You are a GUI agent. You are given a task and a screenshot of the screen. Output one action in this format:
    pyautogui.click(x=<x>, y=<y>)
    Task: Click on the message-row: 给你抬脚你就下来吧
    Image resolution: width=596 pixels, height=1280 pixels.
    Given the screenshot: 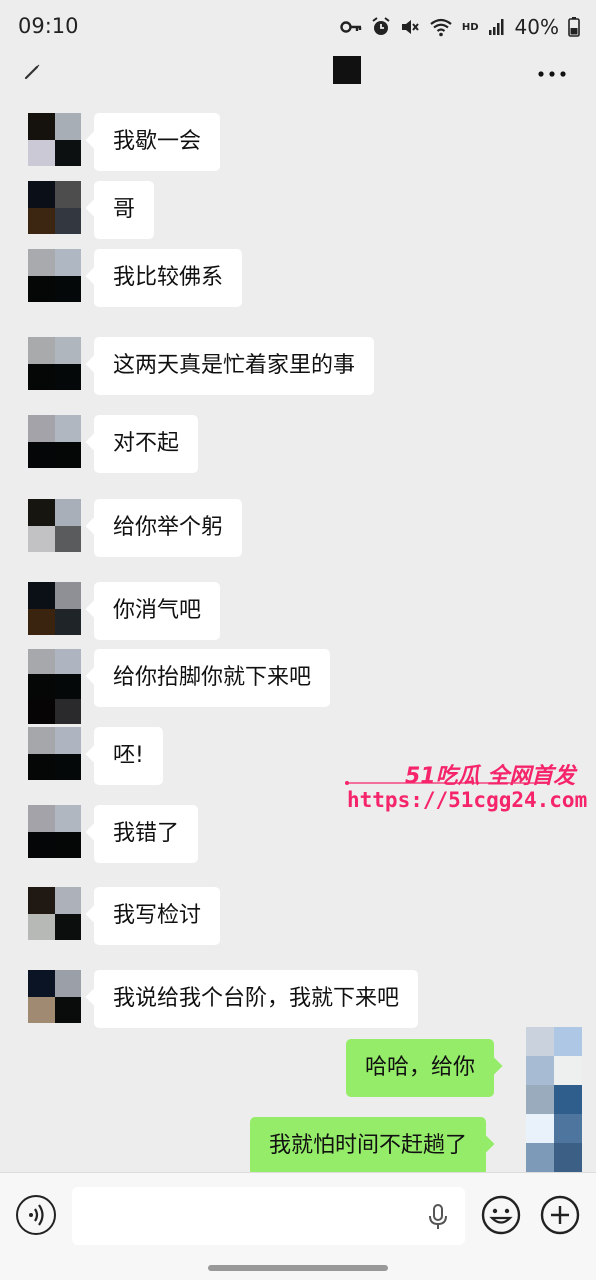 What is the action you would take?
    pyautogui.click(x=298, y=686)
    